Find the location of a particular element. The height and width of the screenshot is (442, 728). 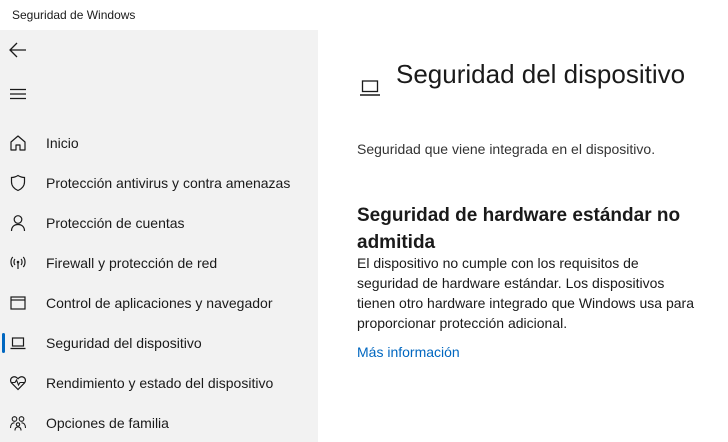

back-button is located at coordinates (18, 50).